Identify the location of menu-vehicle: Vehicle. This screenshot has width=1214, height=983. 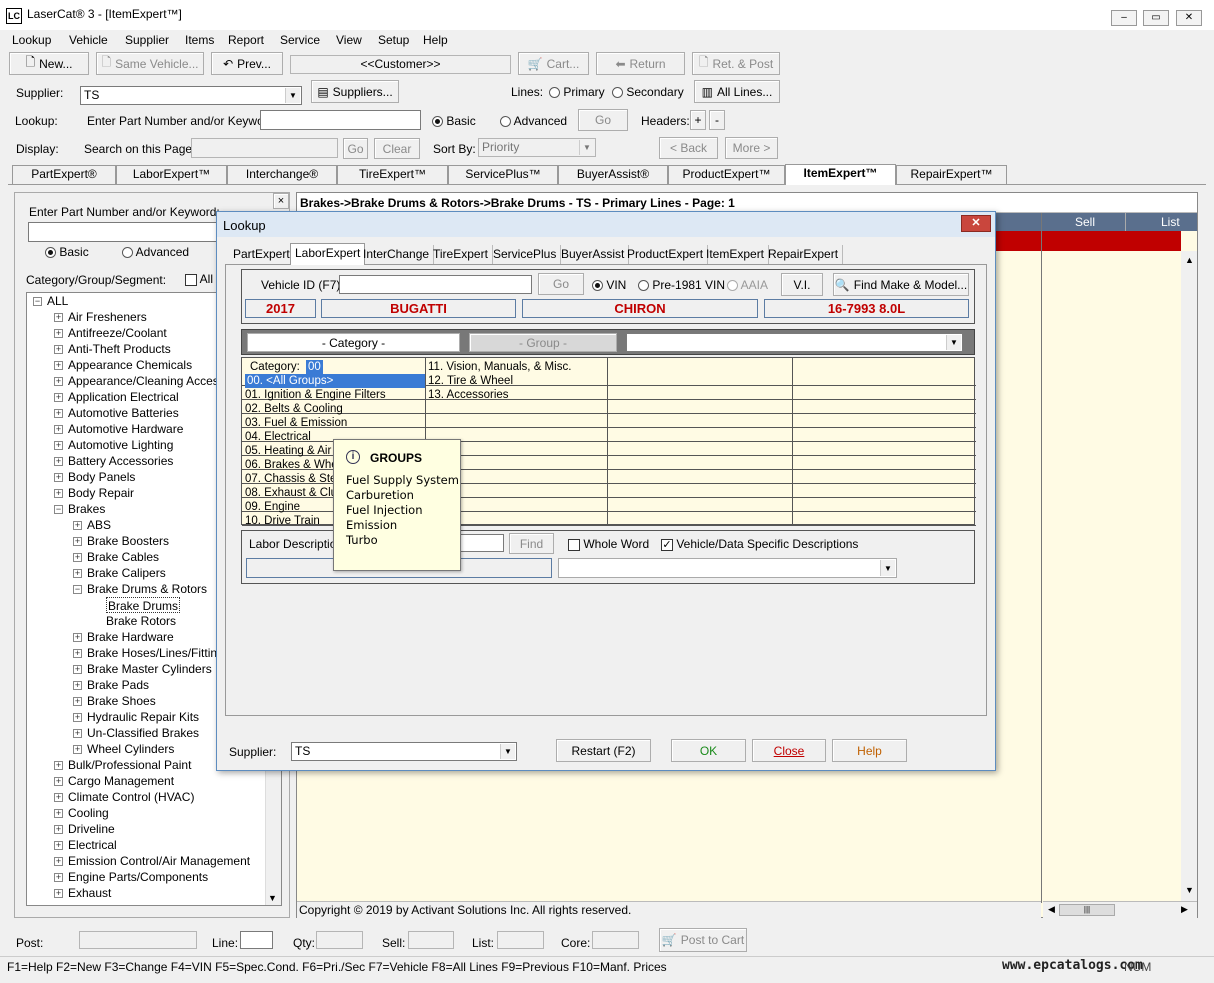
(88, 40).